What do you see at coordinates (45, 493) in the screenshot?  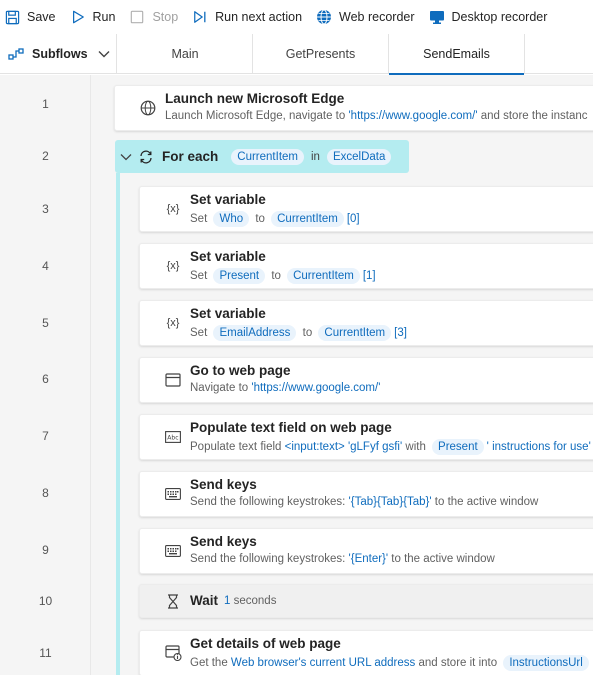 I see `line-number: 8` at bounding box center [45, 493].